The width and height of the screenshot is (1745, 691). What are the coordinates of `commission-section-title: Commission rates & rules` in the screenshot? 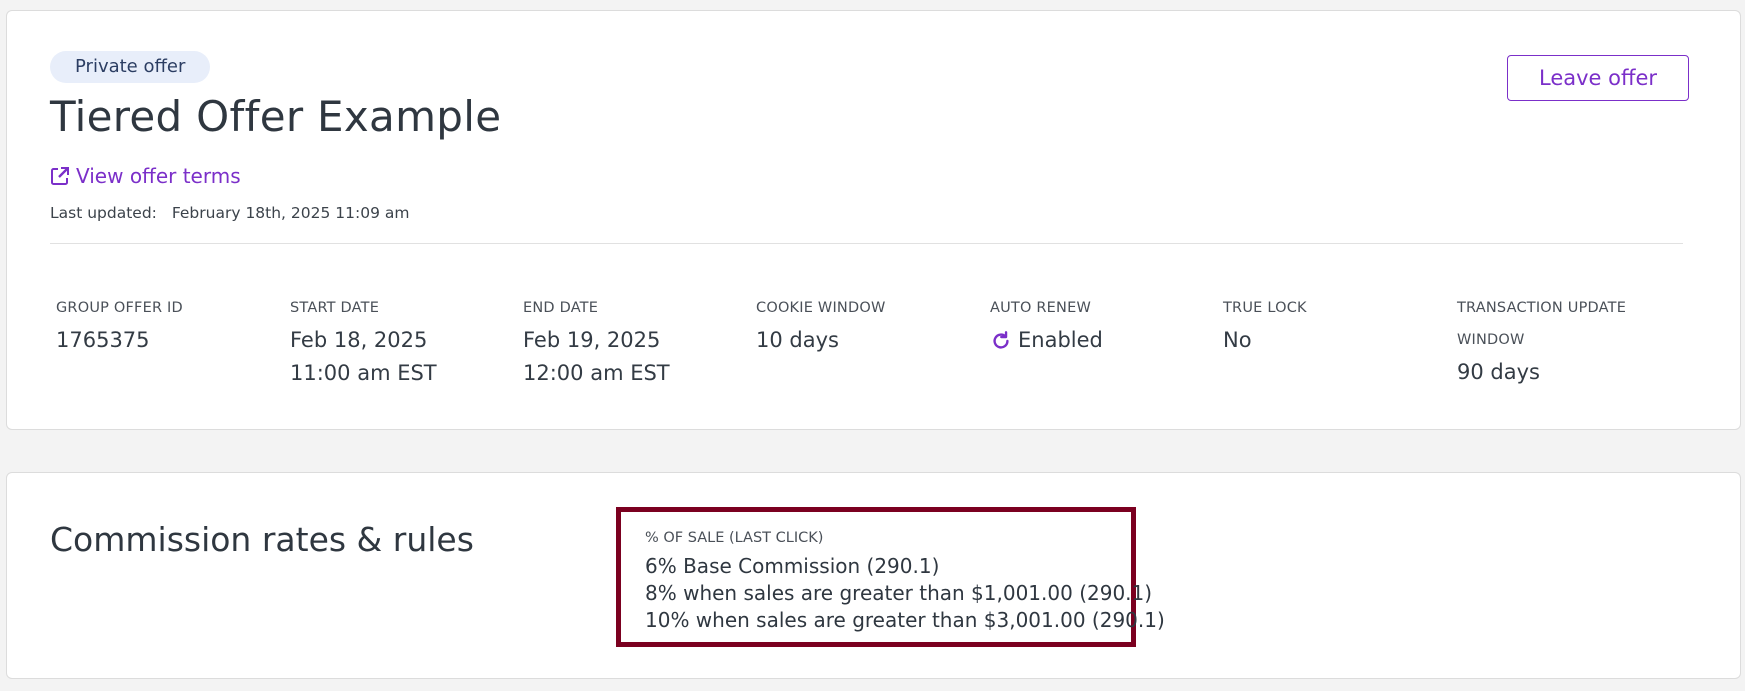 It's located at (262, 539).